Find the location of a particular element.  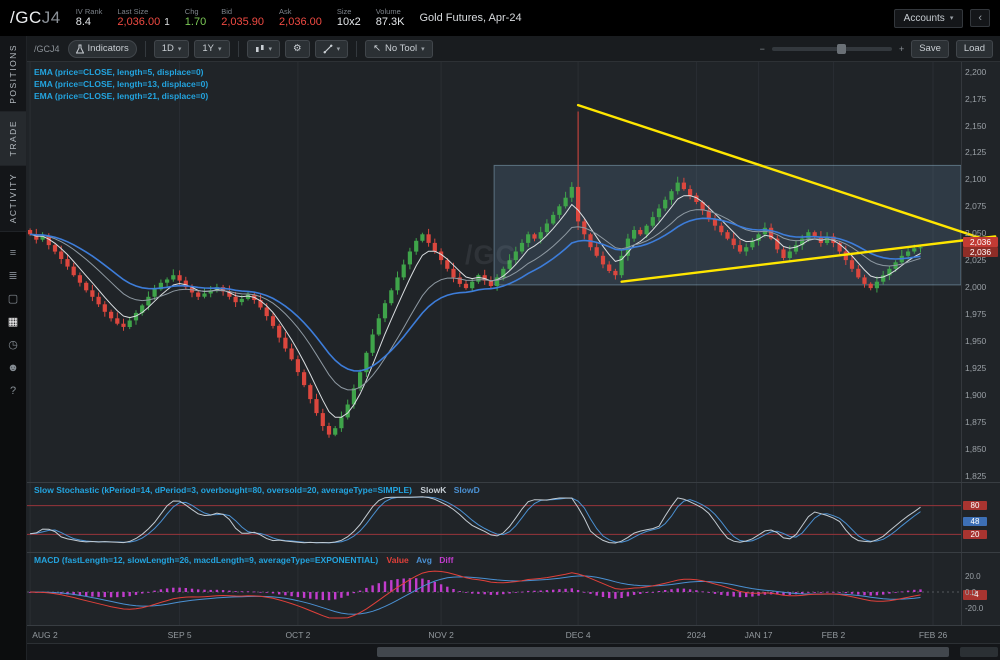

active-tool-dropdown: ↖ No Tool ▾ is located at coordinates (399, 48).